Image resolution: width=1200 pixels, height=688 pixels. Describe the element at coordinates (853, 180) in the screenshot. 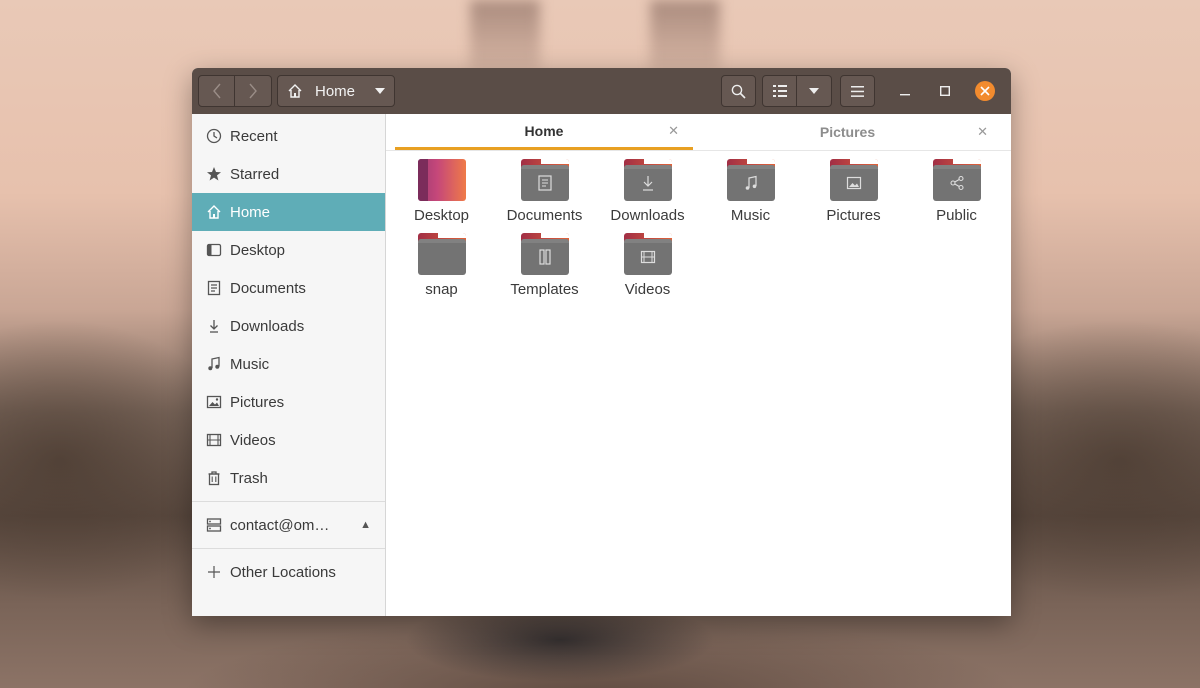

I see `pictures-folder-icon` at that location.